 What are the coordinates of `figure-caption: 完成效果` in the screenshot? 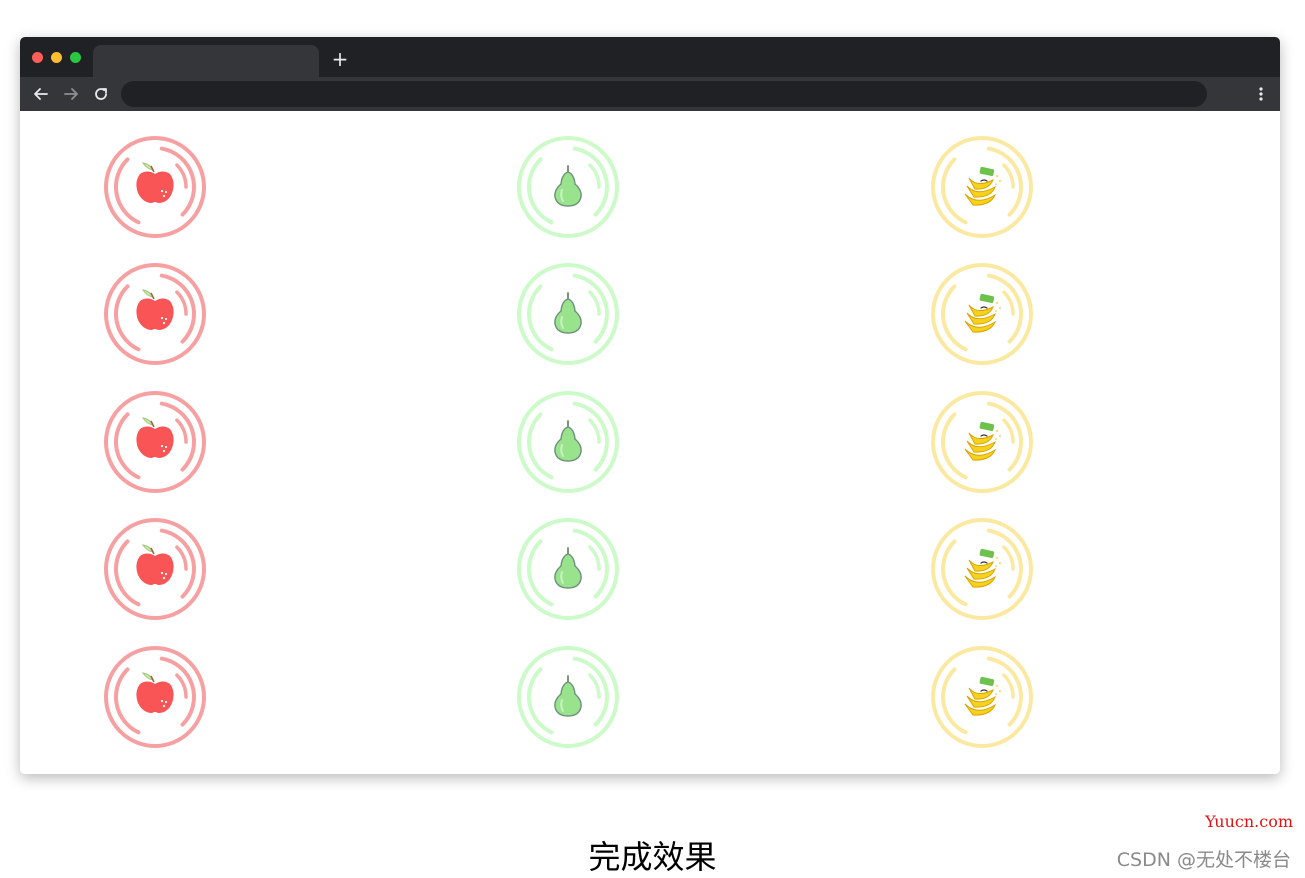 It's located at (652, 857).